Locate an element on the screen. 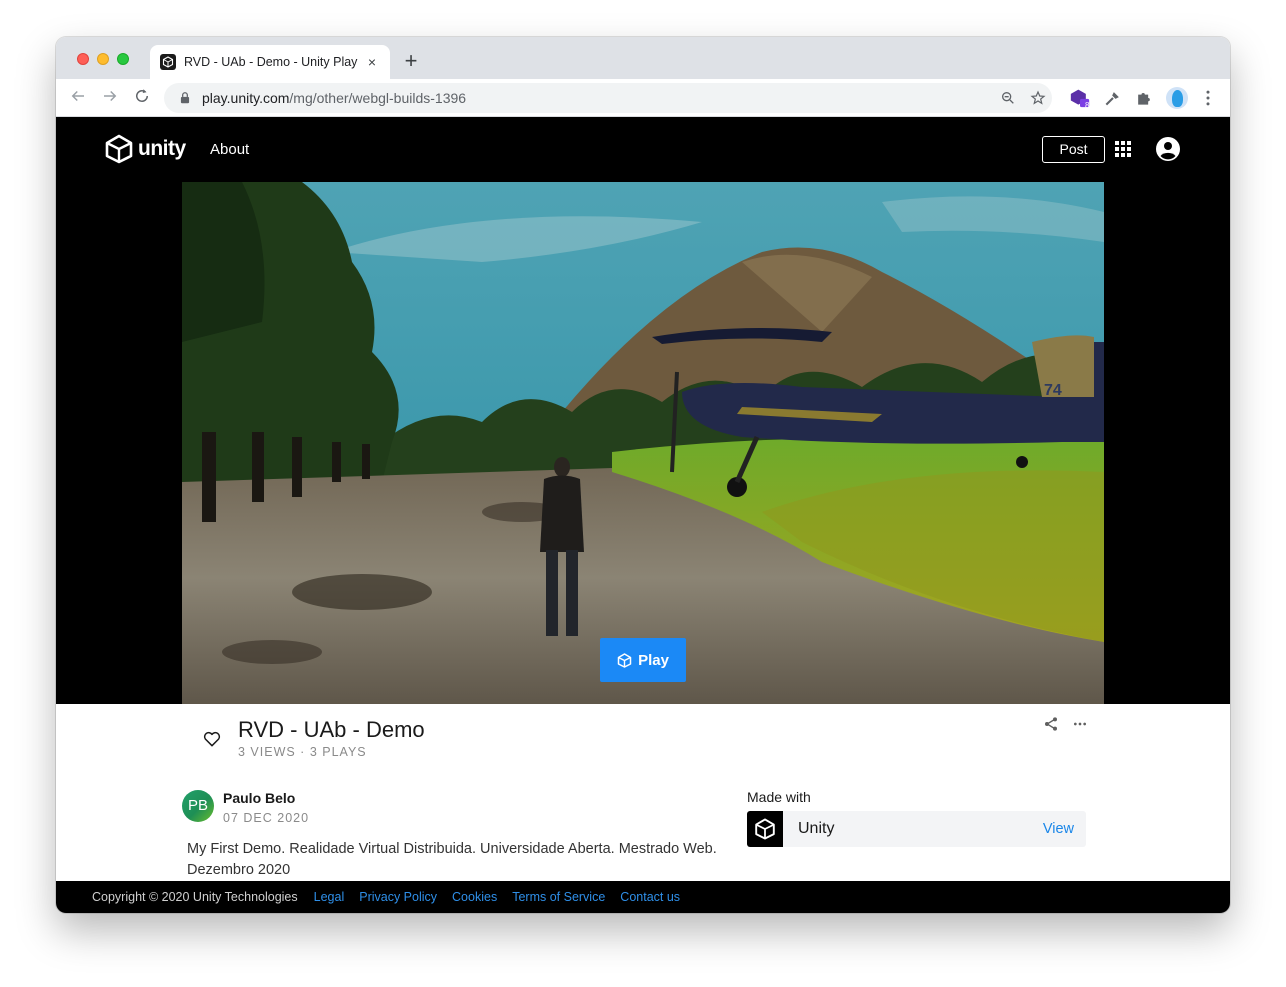  window-maximize-button is located at coordinates (123, 59).